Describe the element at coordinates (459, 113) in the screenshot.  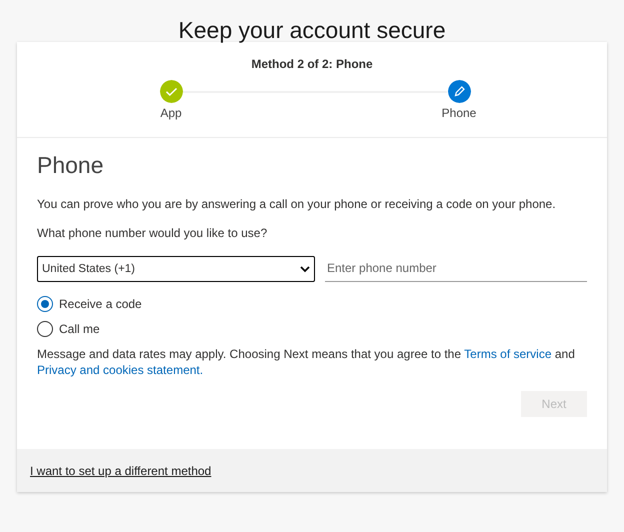
I see `step-label: Phone` at that location.